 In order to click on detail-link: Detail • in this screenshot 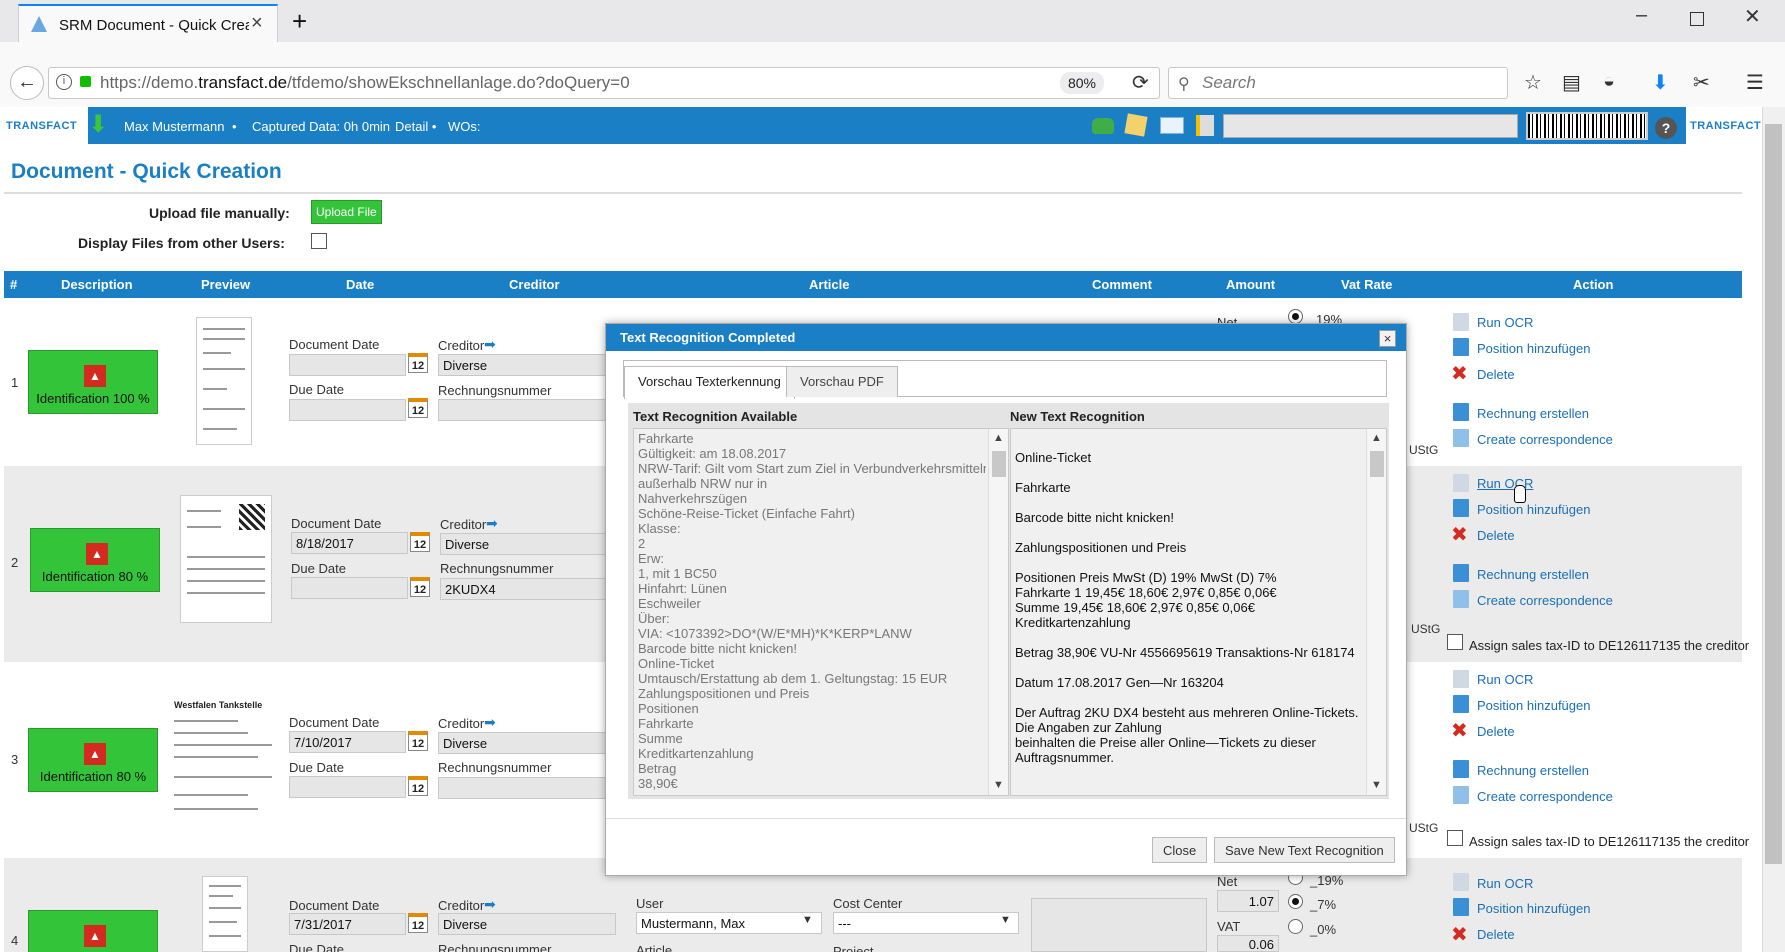, I will do `click(415, 126)`.